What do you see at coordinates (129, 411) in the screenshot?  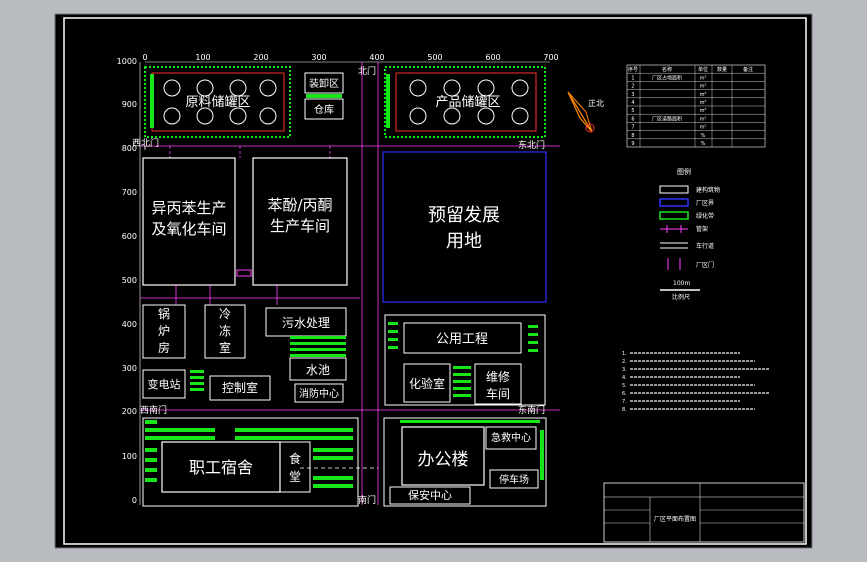 I see `y-tick: 200` at bounding box center [129, 411].